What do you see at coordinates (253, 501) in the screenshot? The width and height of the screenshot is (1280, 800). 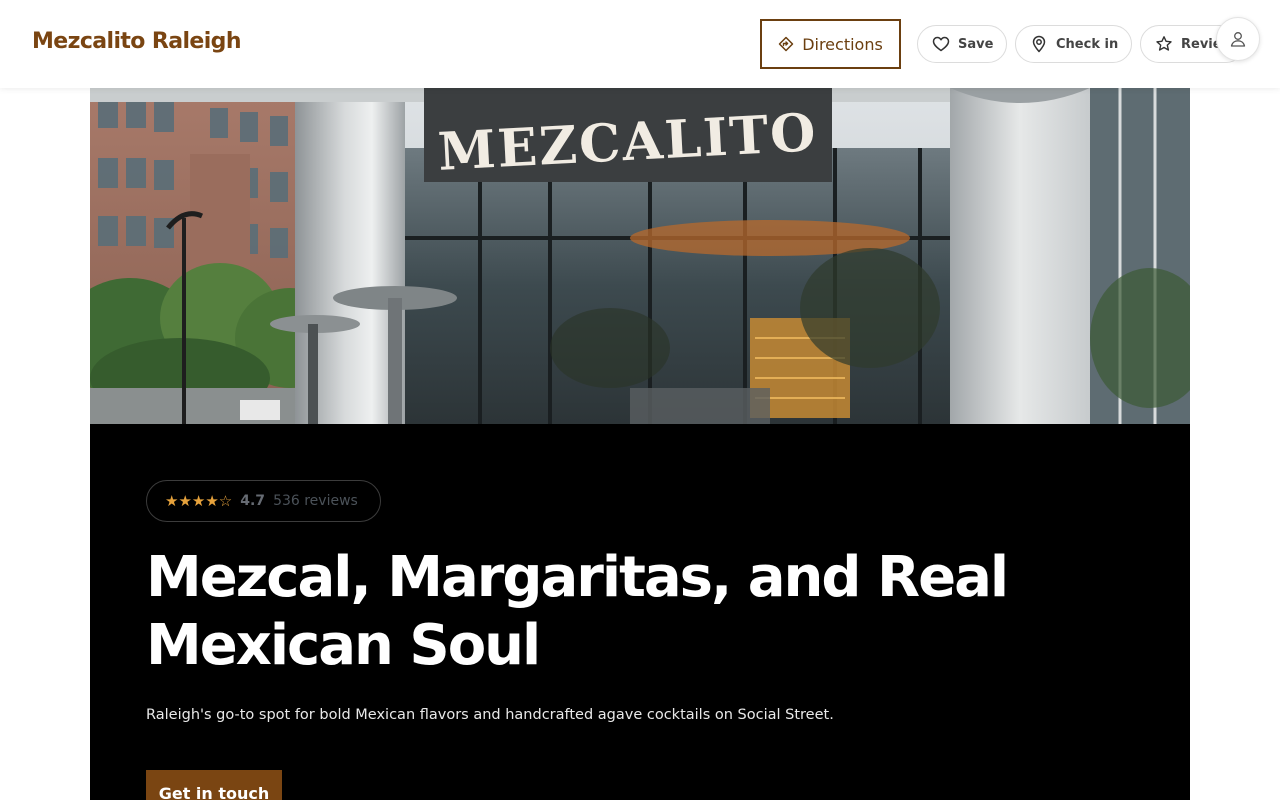 I see `rating-value: 4.7` at bounding box center [253, 501].